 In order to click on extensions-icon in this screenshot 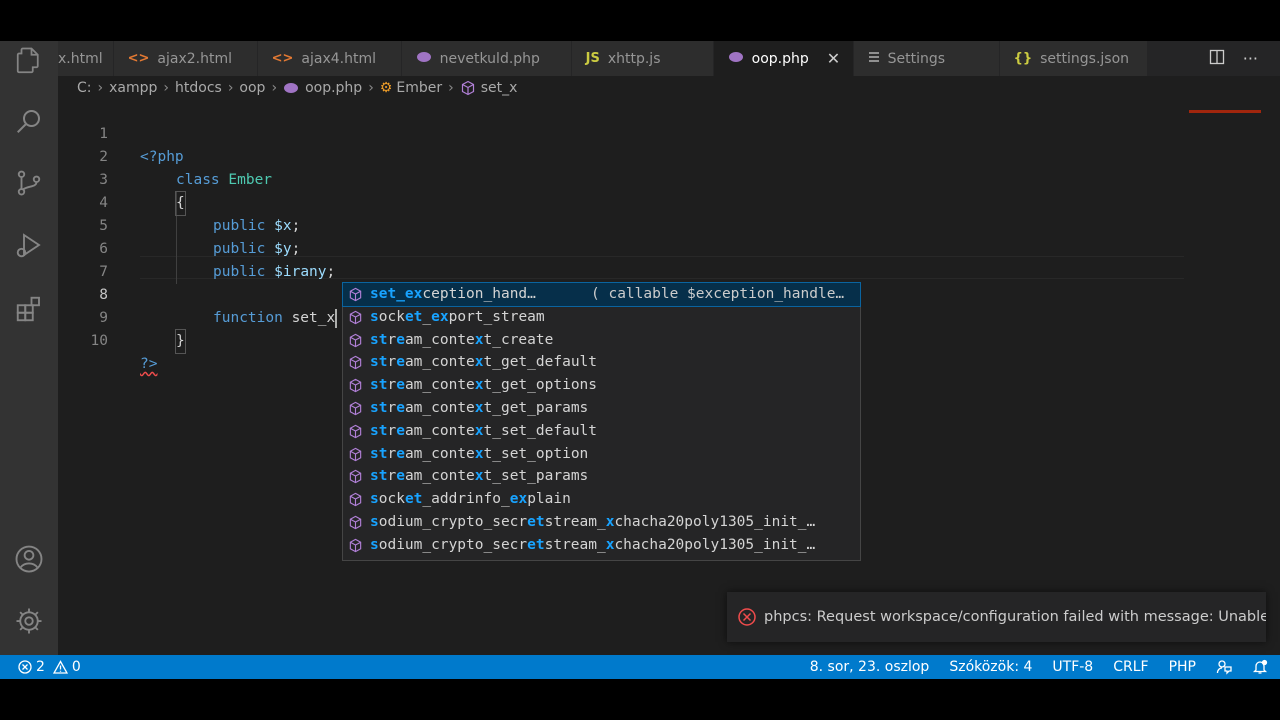, I will do `click(29, 309)`.